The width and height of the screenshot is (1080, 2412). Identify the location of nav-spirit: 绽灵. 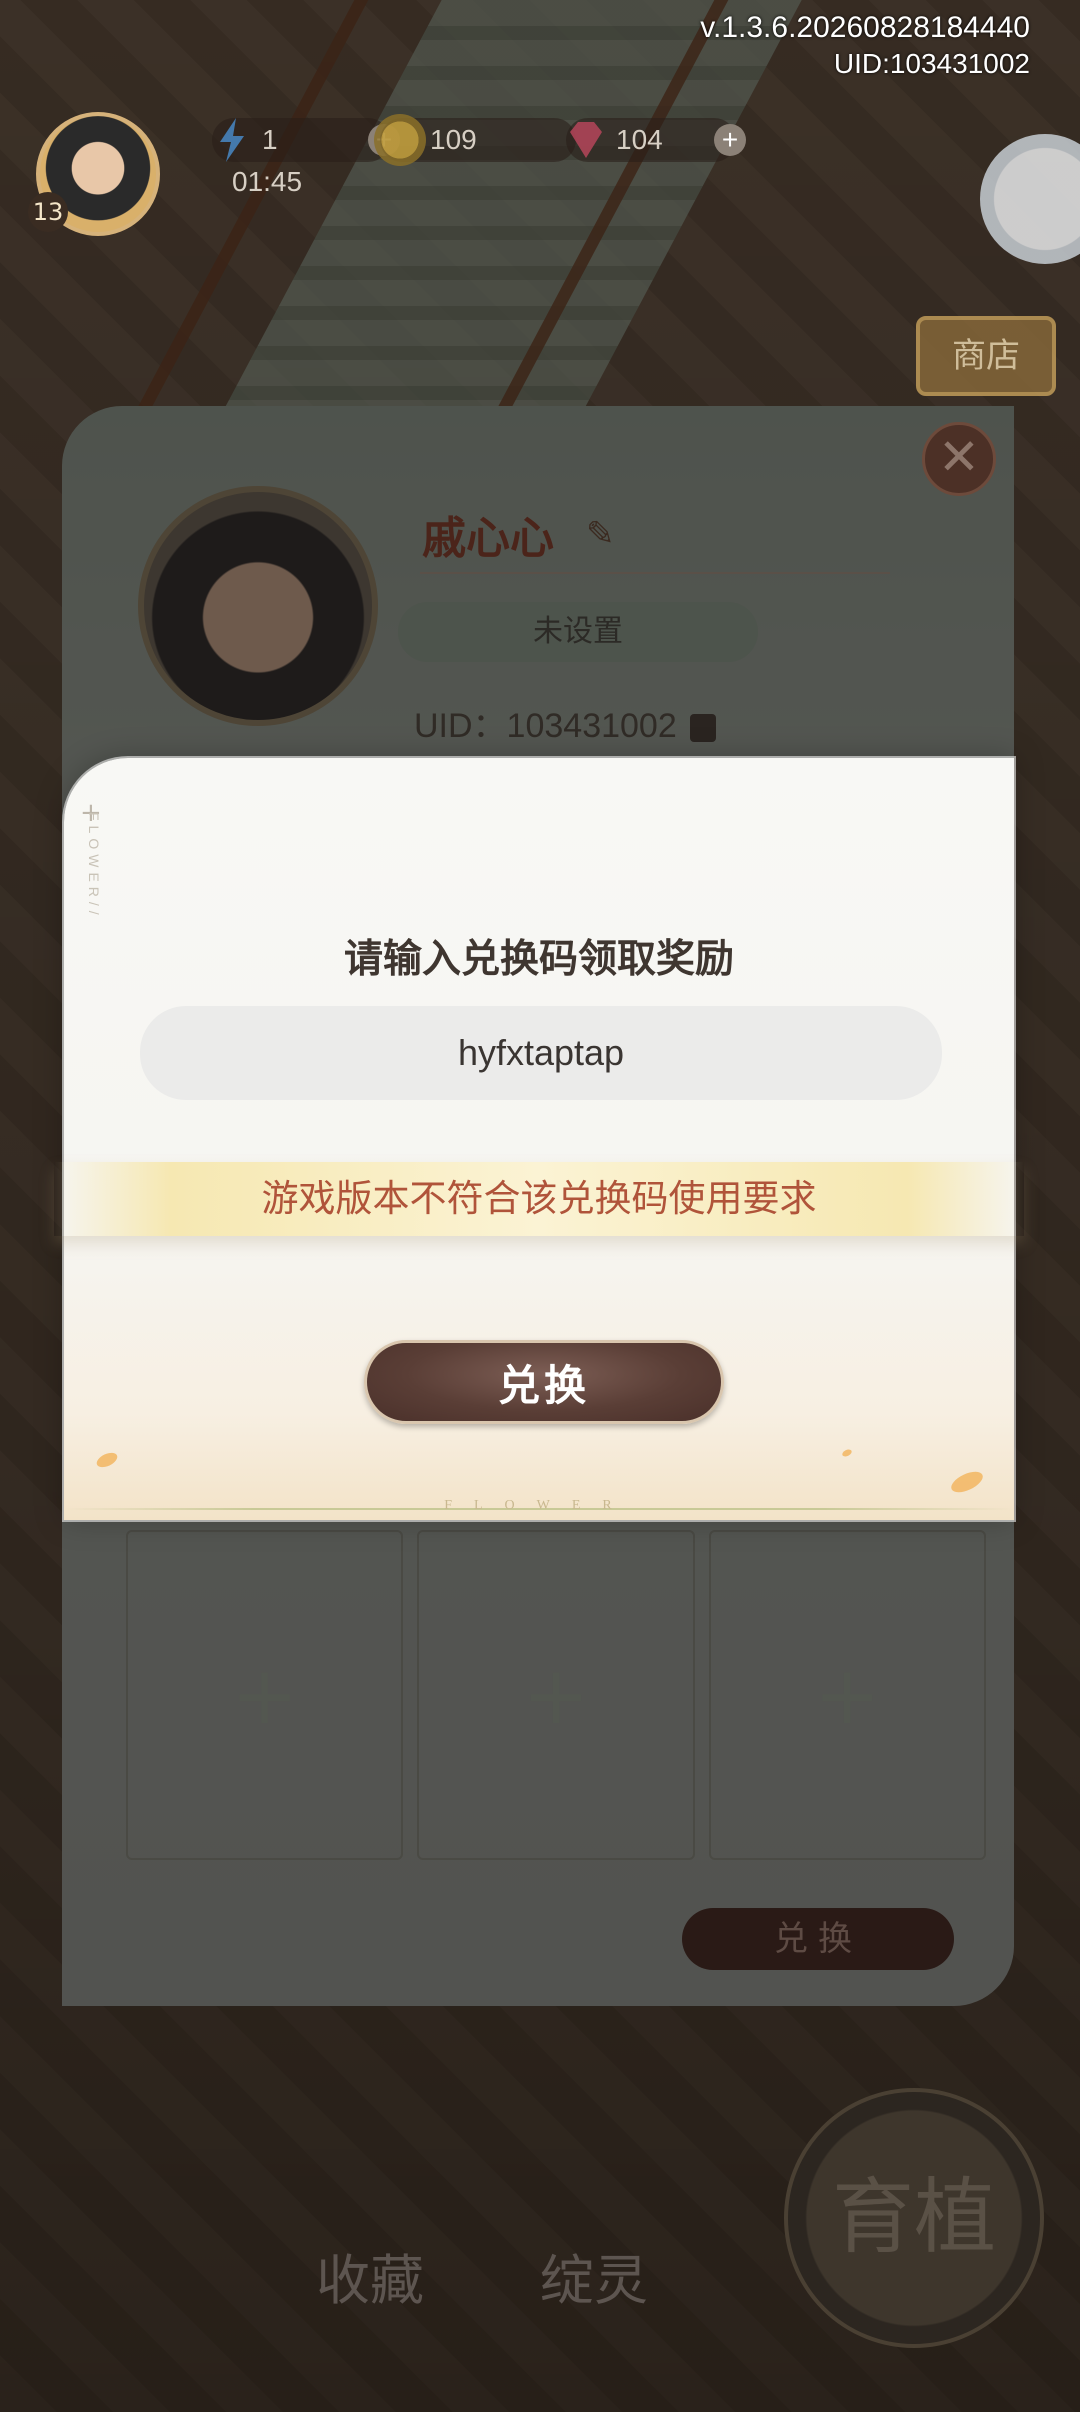
(594, 2275).